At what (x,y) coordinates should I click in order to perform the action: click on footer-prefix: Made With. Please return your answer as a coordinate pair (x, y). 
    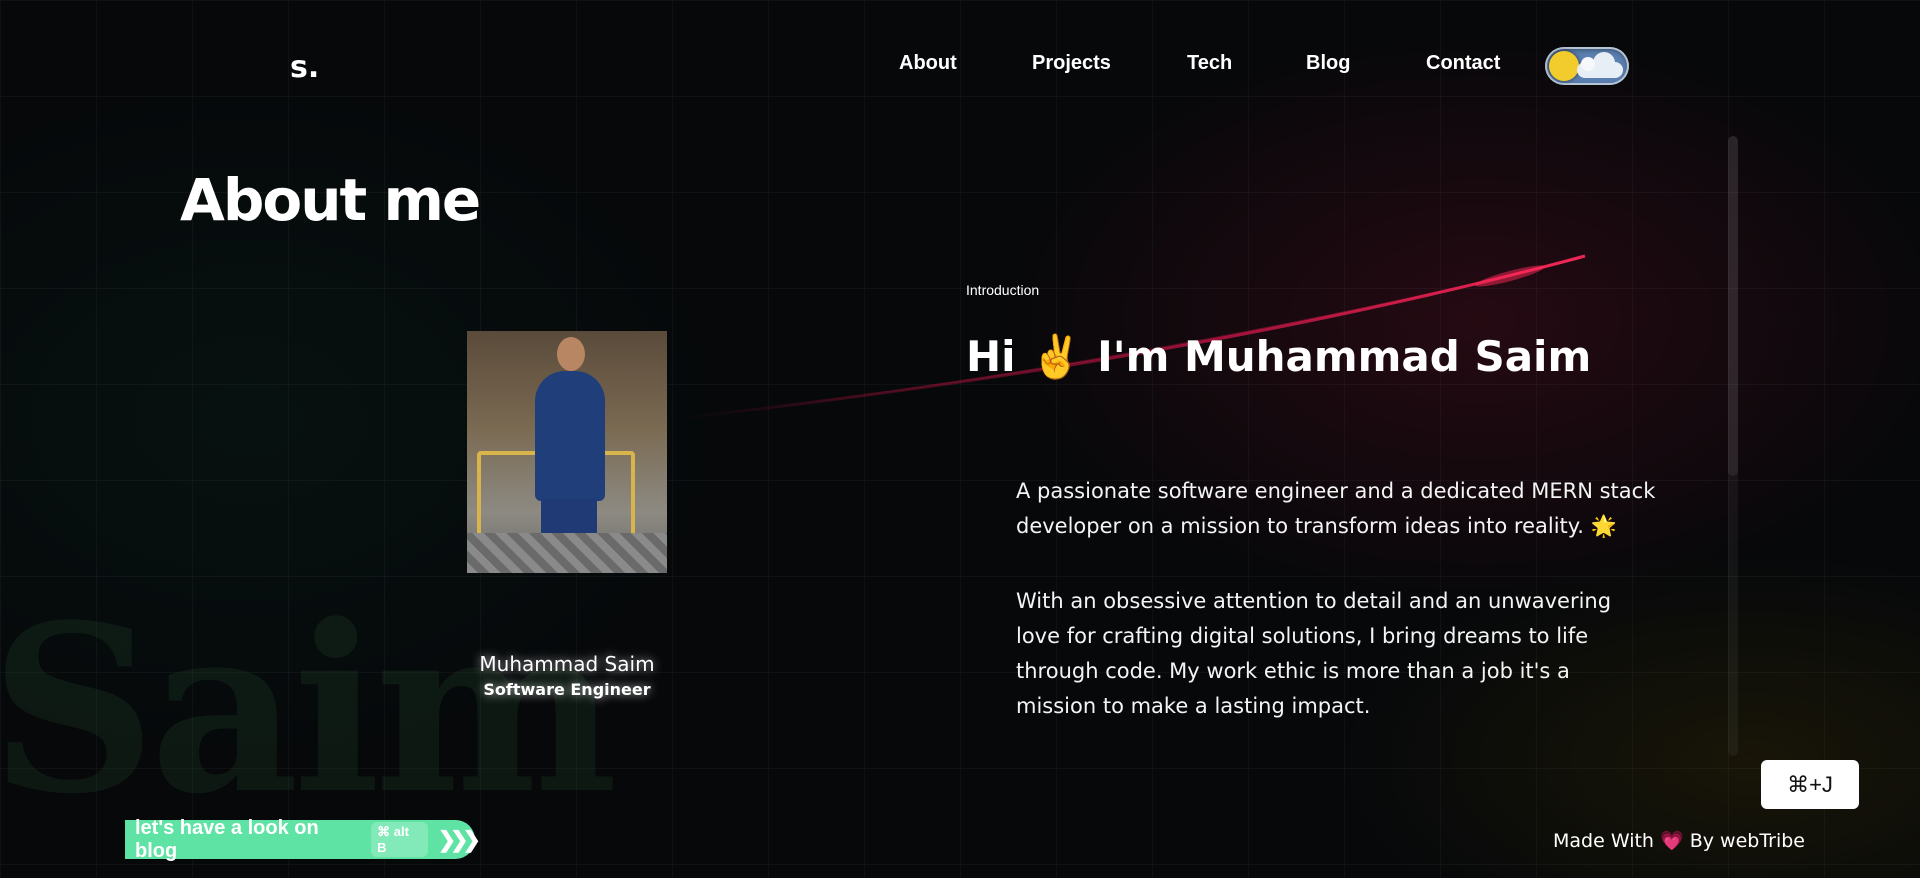
    Looking at the image, I should click on (1603, 841).